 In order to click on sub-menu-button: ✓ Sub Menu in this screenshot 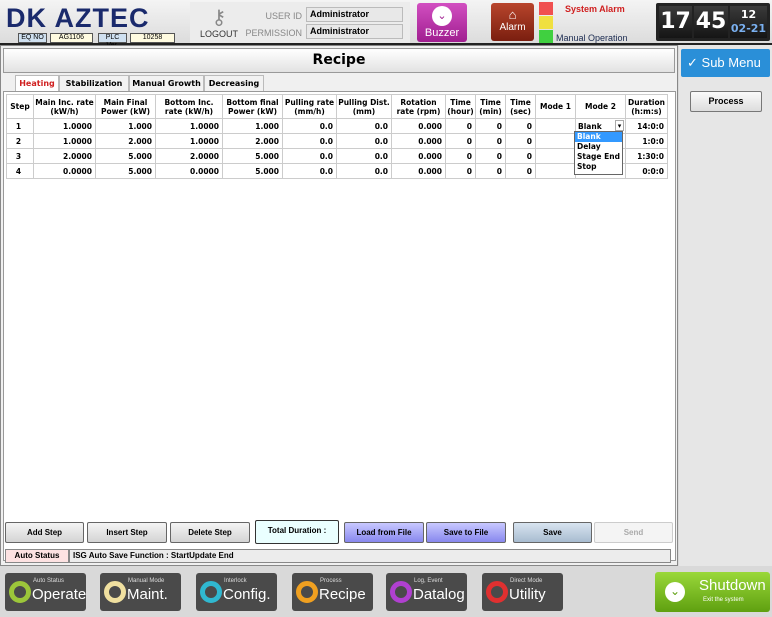, I will do `click(725, 63)`.